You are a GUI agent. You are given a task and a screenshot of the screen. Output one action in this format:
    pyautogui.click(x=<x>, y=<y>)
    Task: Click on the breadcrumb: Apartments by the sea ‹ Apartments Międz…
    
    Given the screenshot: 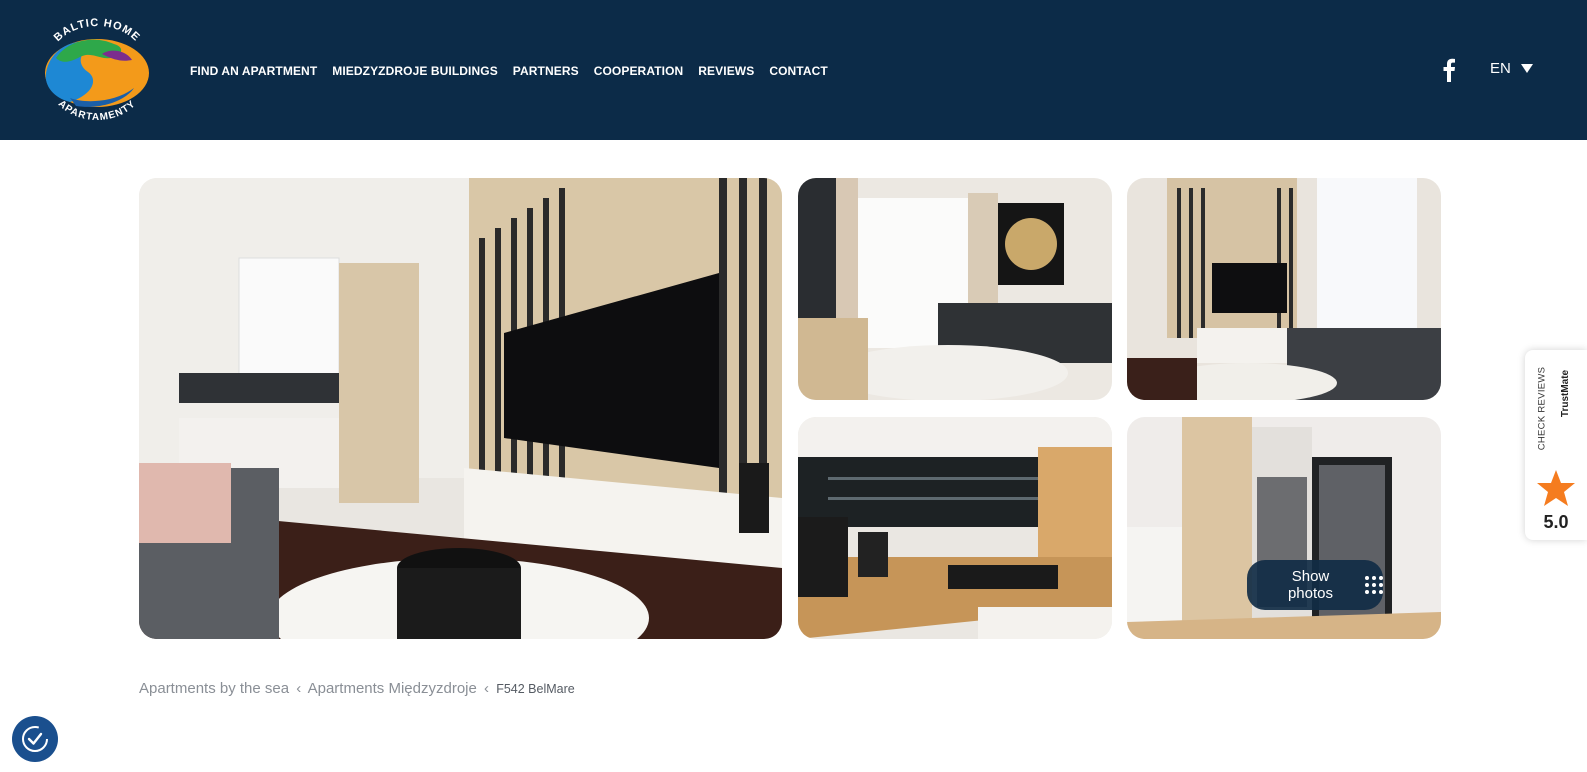 What is the action you would take?
    pyautogui.click(x=357, y=688)
    